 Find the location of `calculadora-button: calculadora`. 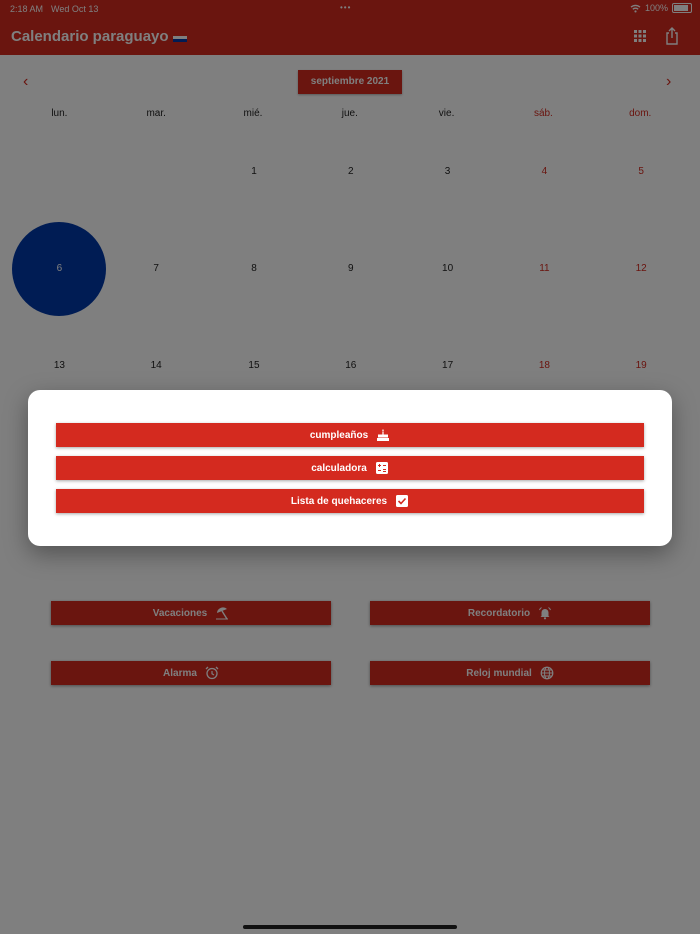

calculadora-button: calculadora is located at coordinates (350, 468).